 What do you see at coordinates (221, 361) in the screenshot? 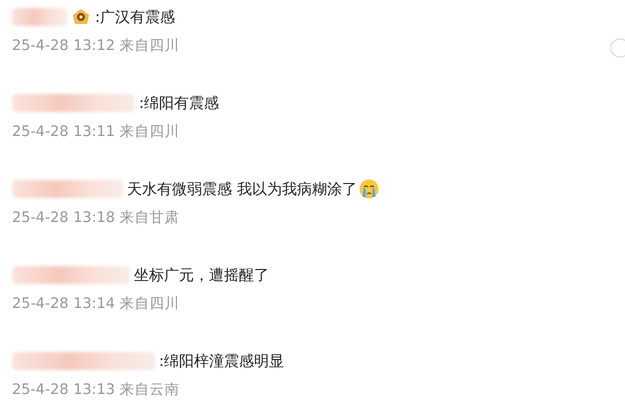
I see `comment-text: :绵阳梓潼震感明显` at bounding box center [221, 361].